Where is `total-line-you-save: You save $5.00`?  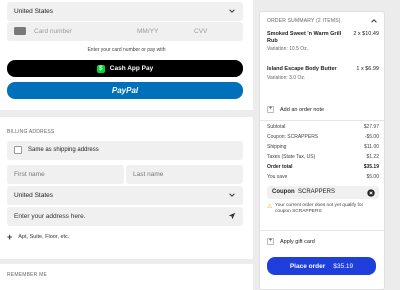 total-line-you-save: You save $5.00 is located at coordinates (323, 177).